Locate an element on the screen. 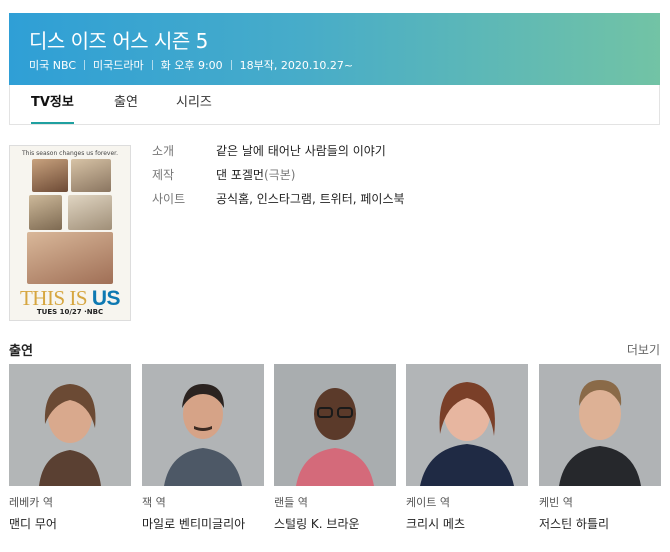 This screenshot has height=552, width=670. cast-name: 크리시 메츠 is located at coordinates (467, 523).